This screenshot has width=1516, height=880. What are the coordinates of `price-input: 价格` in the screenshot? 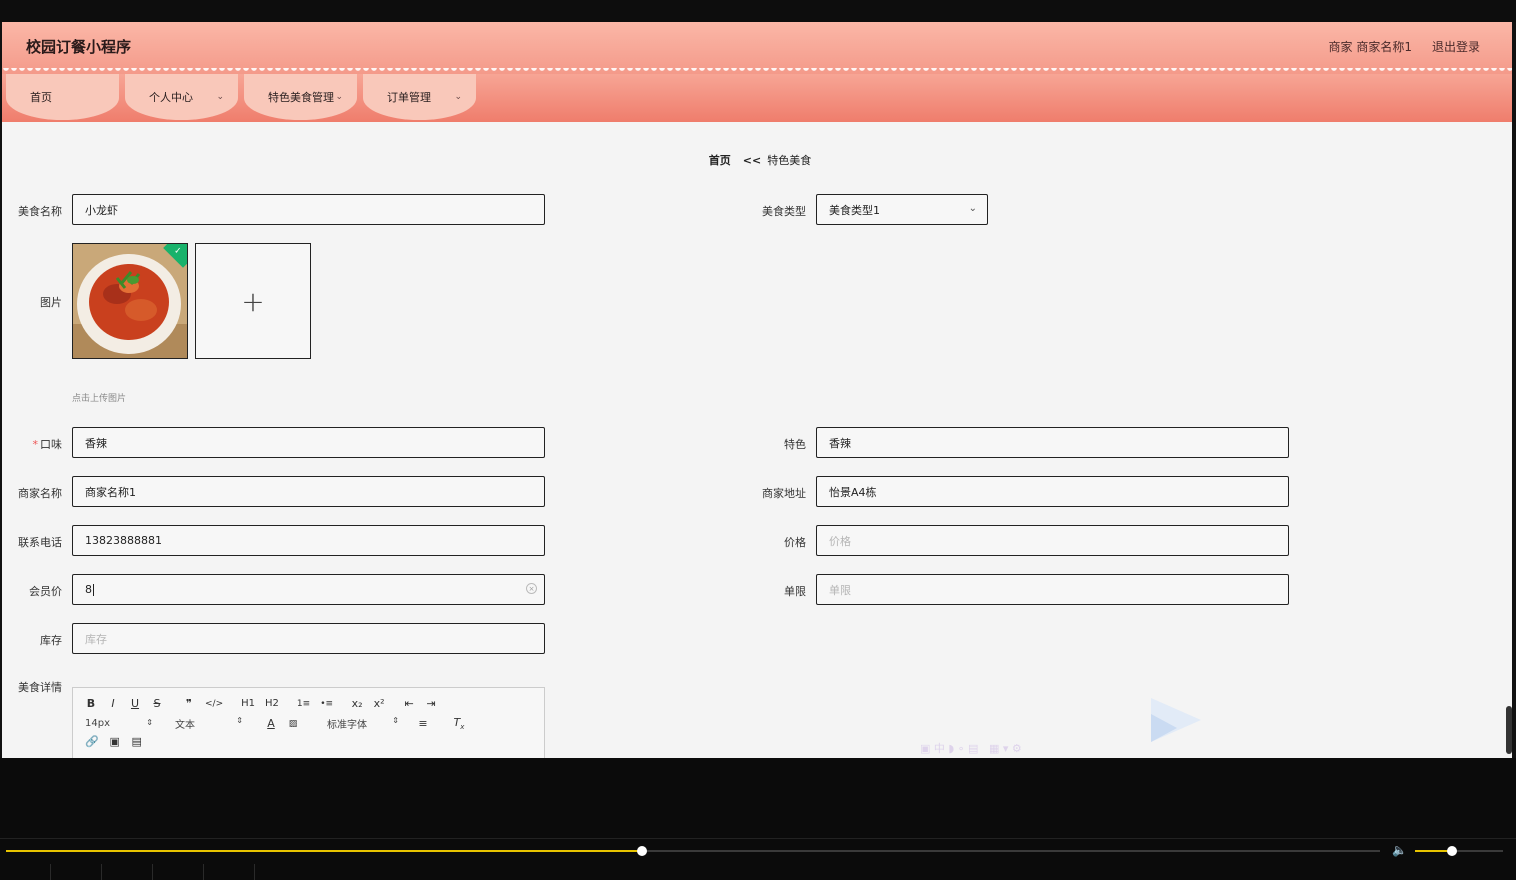 It's located at (1052, 540).